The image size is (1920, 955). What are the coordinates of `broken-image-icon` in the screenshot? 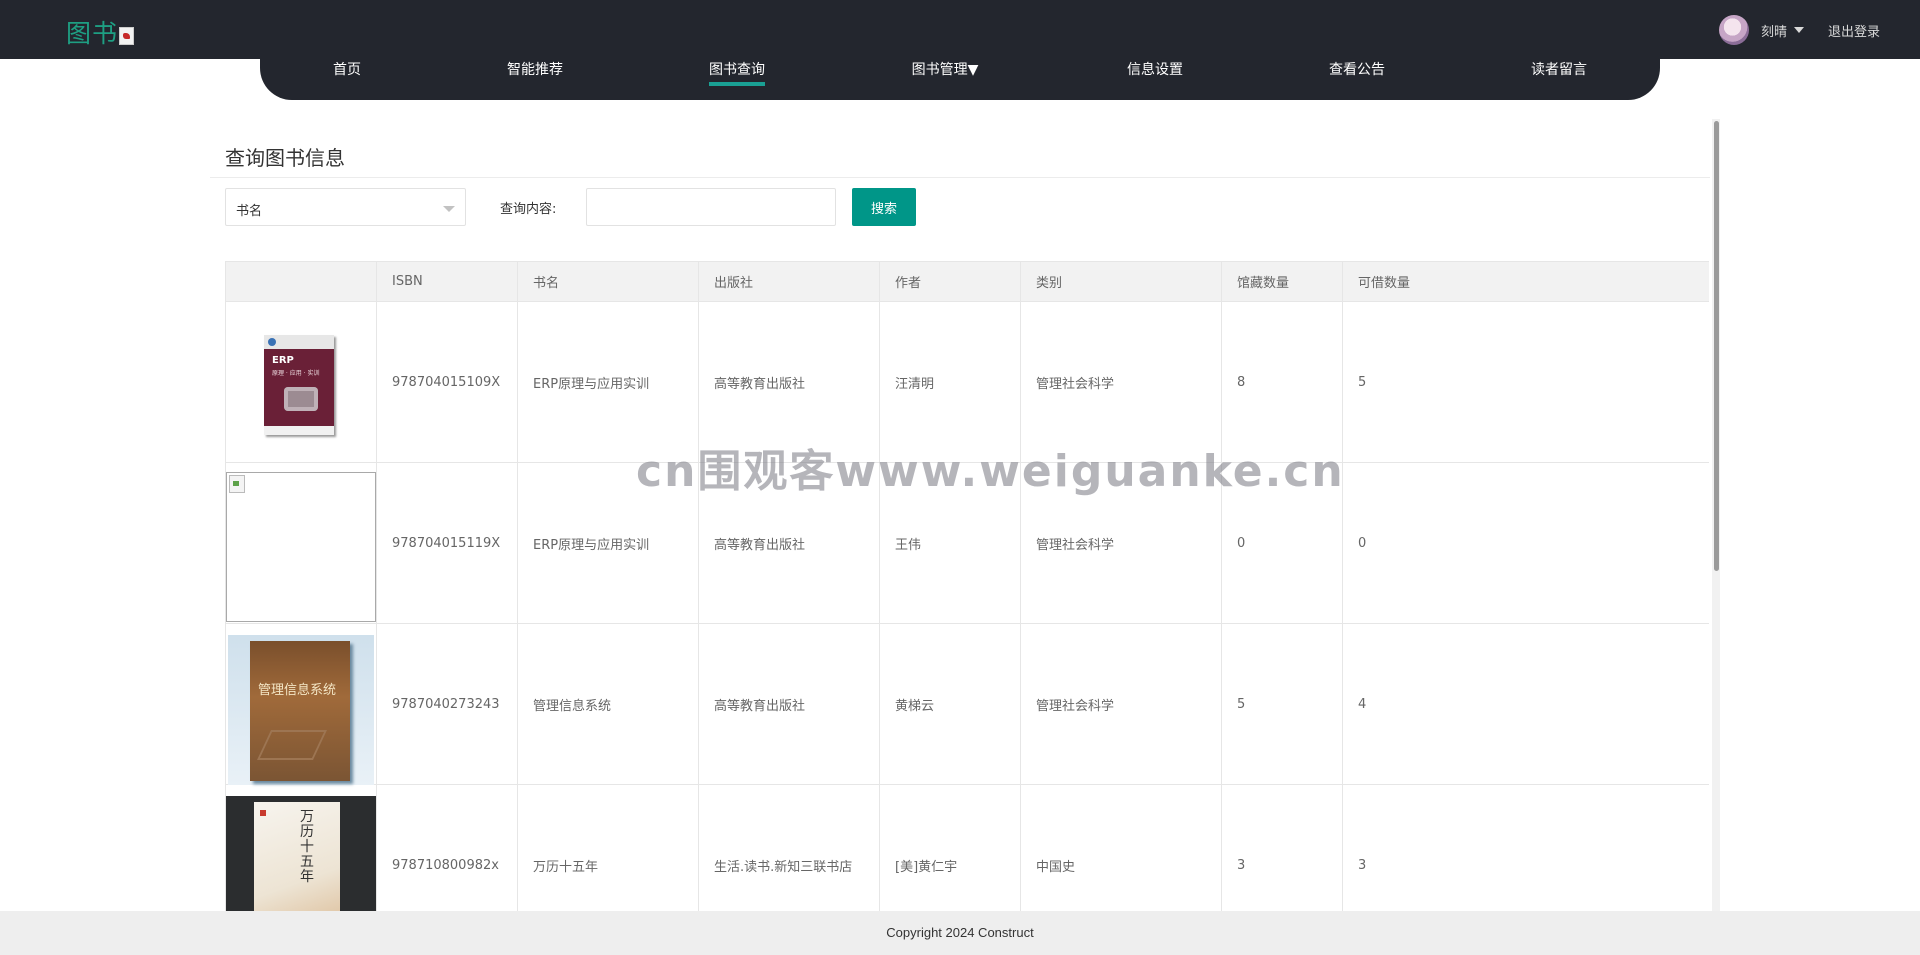 It's located at (301, 547).